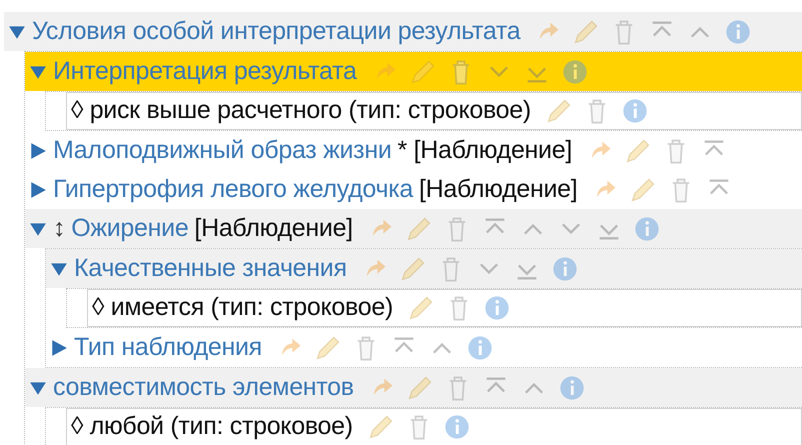 The image size is (802, 445). What do you see at coordinates (233, 189) in the screenshot?
I see `node-label: Гипертрофия левого желудочка` at bounding box center [233, 189].